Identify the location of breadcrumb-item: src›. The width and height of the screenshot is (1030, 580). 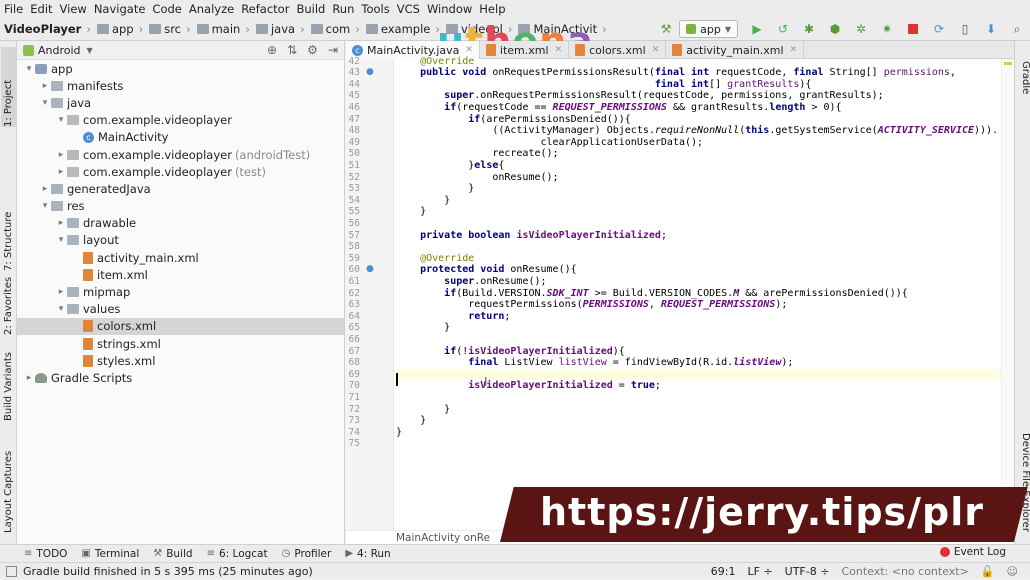
(169, 29).